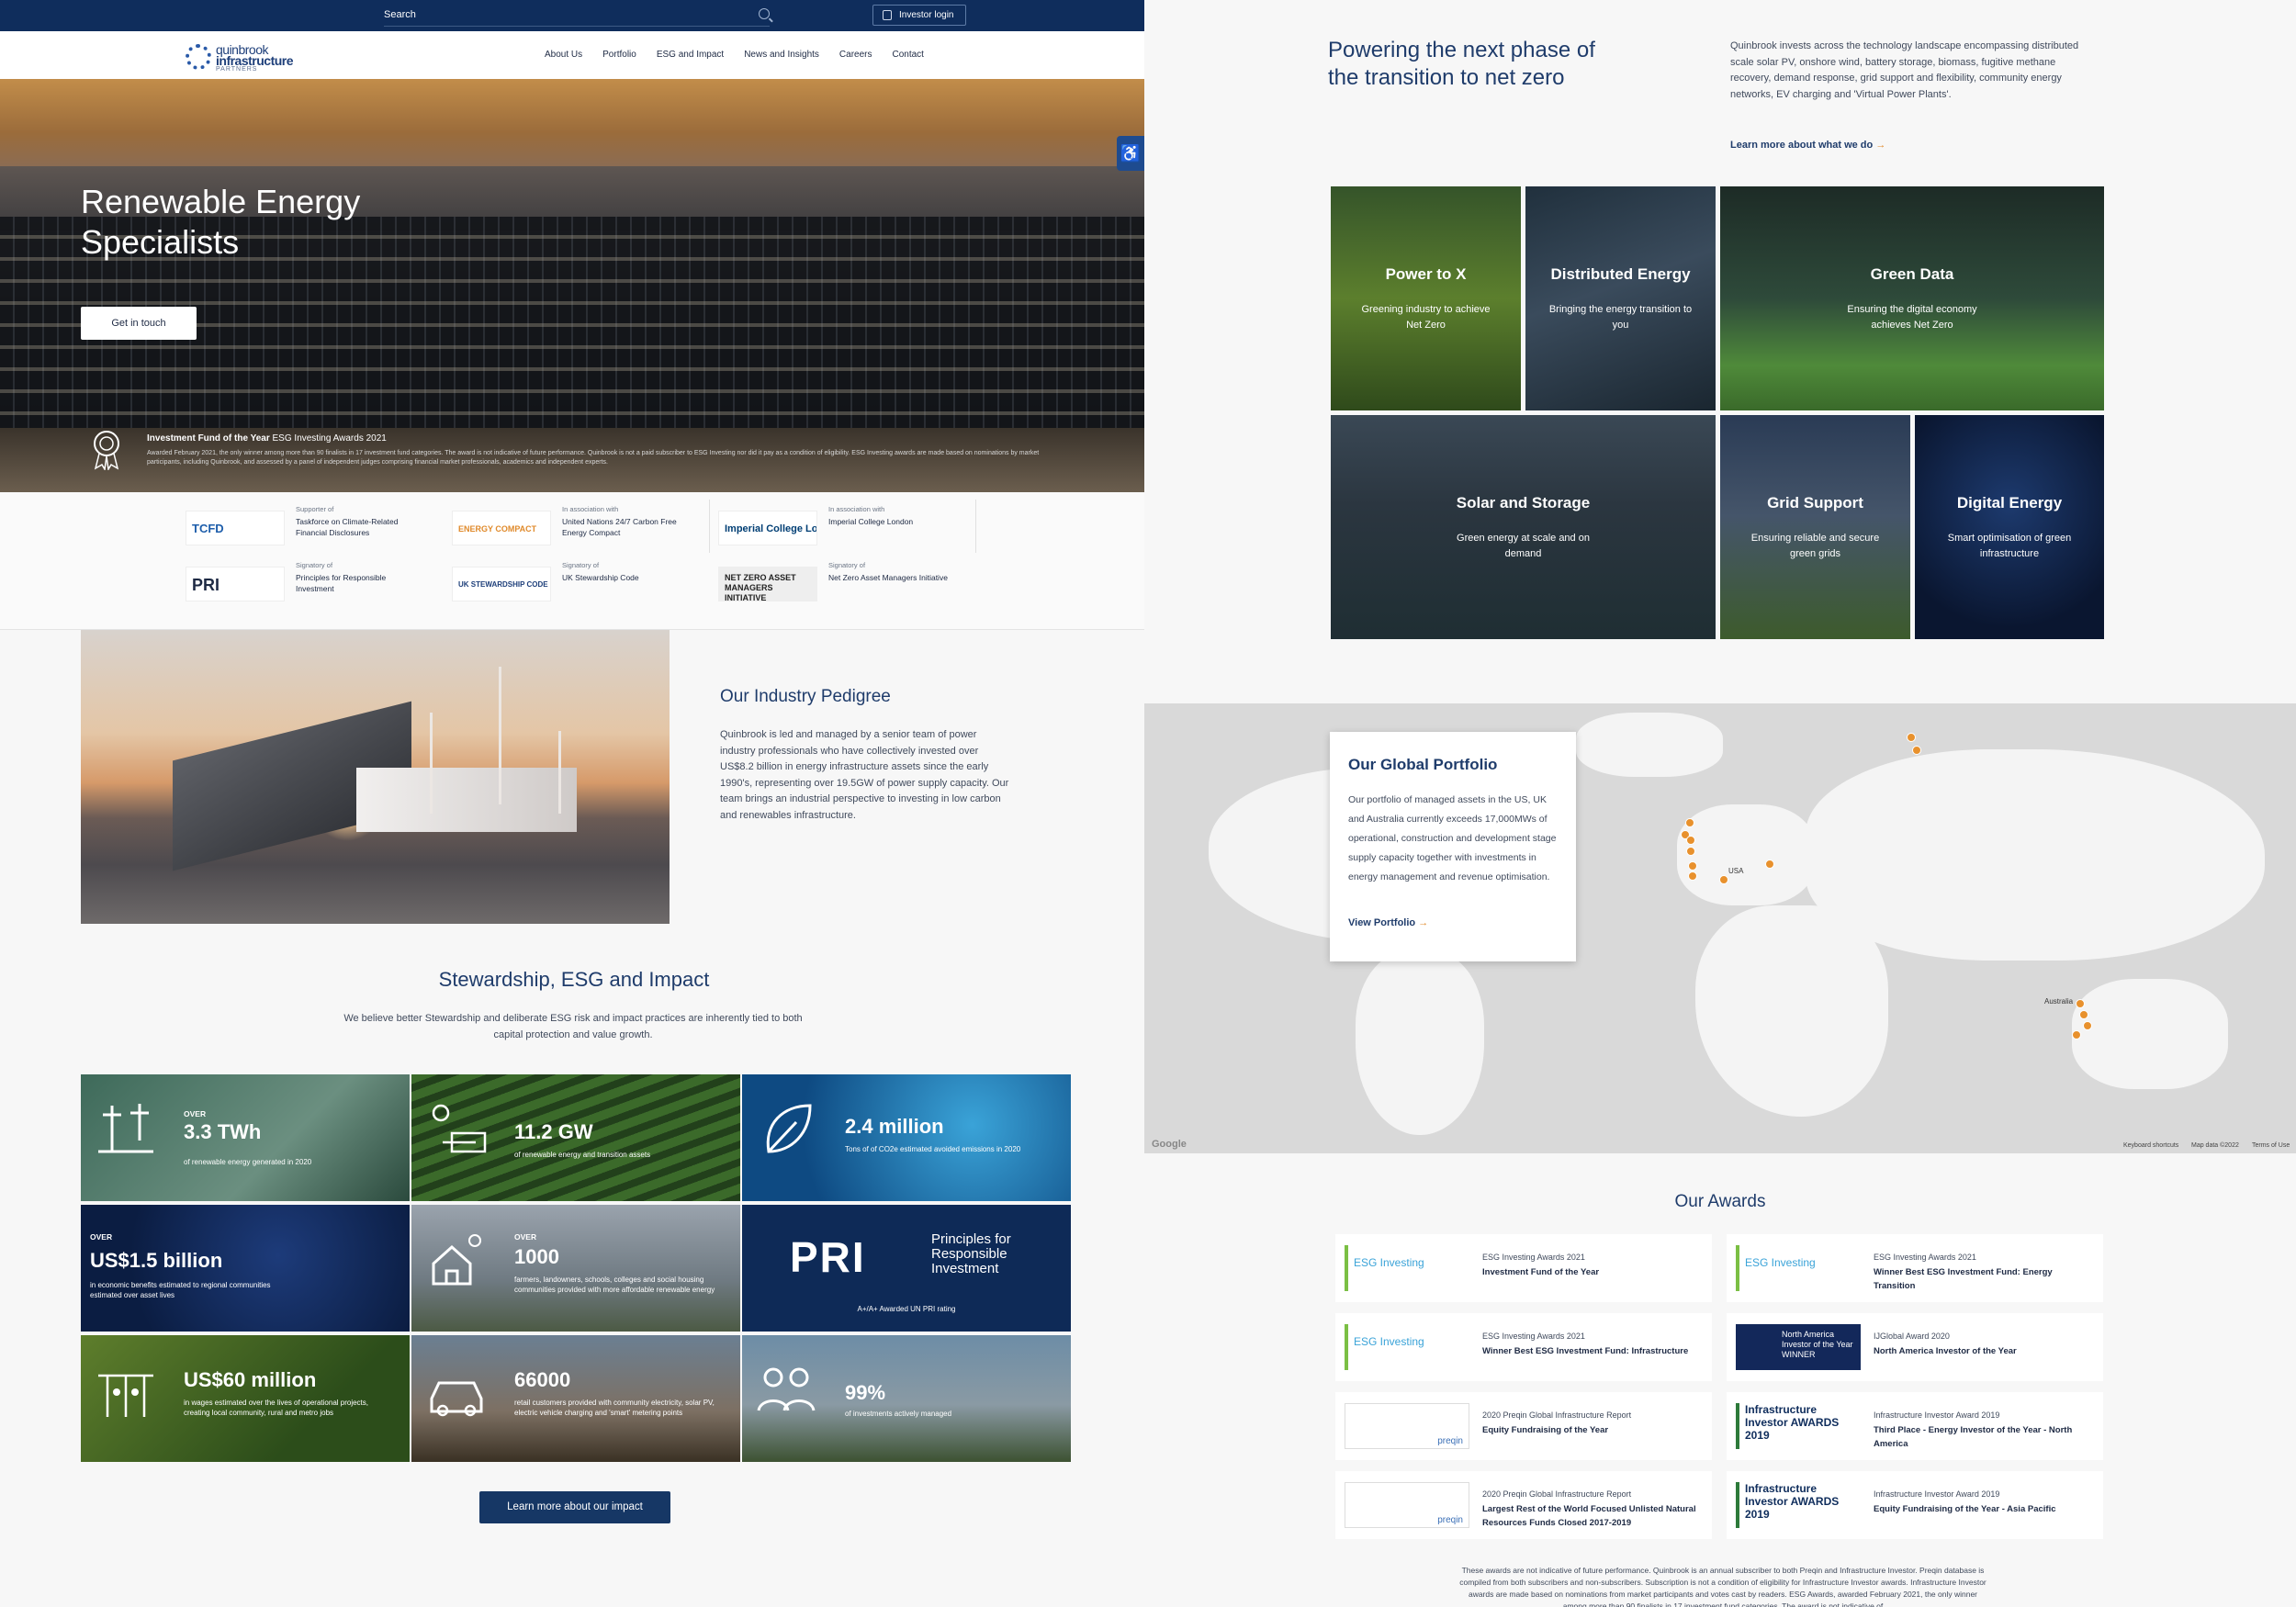  I want to click on tile-over: OVER, so click(525, 1237).